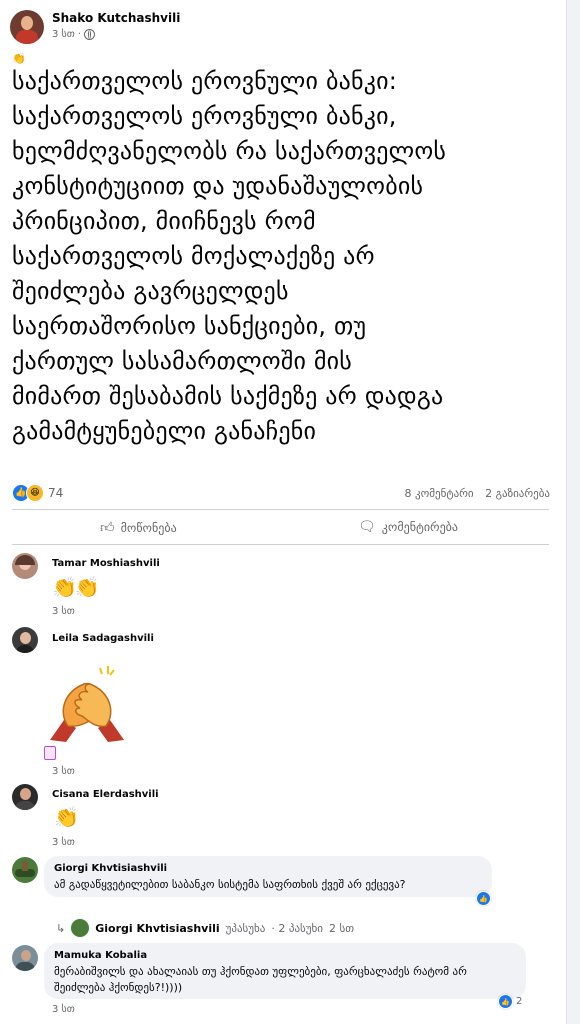  I want to click on comment-reactions: 👍 2, so click(510, 1001).